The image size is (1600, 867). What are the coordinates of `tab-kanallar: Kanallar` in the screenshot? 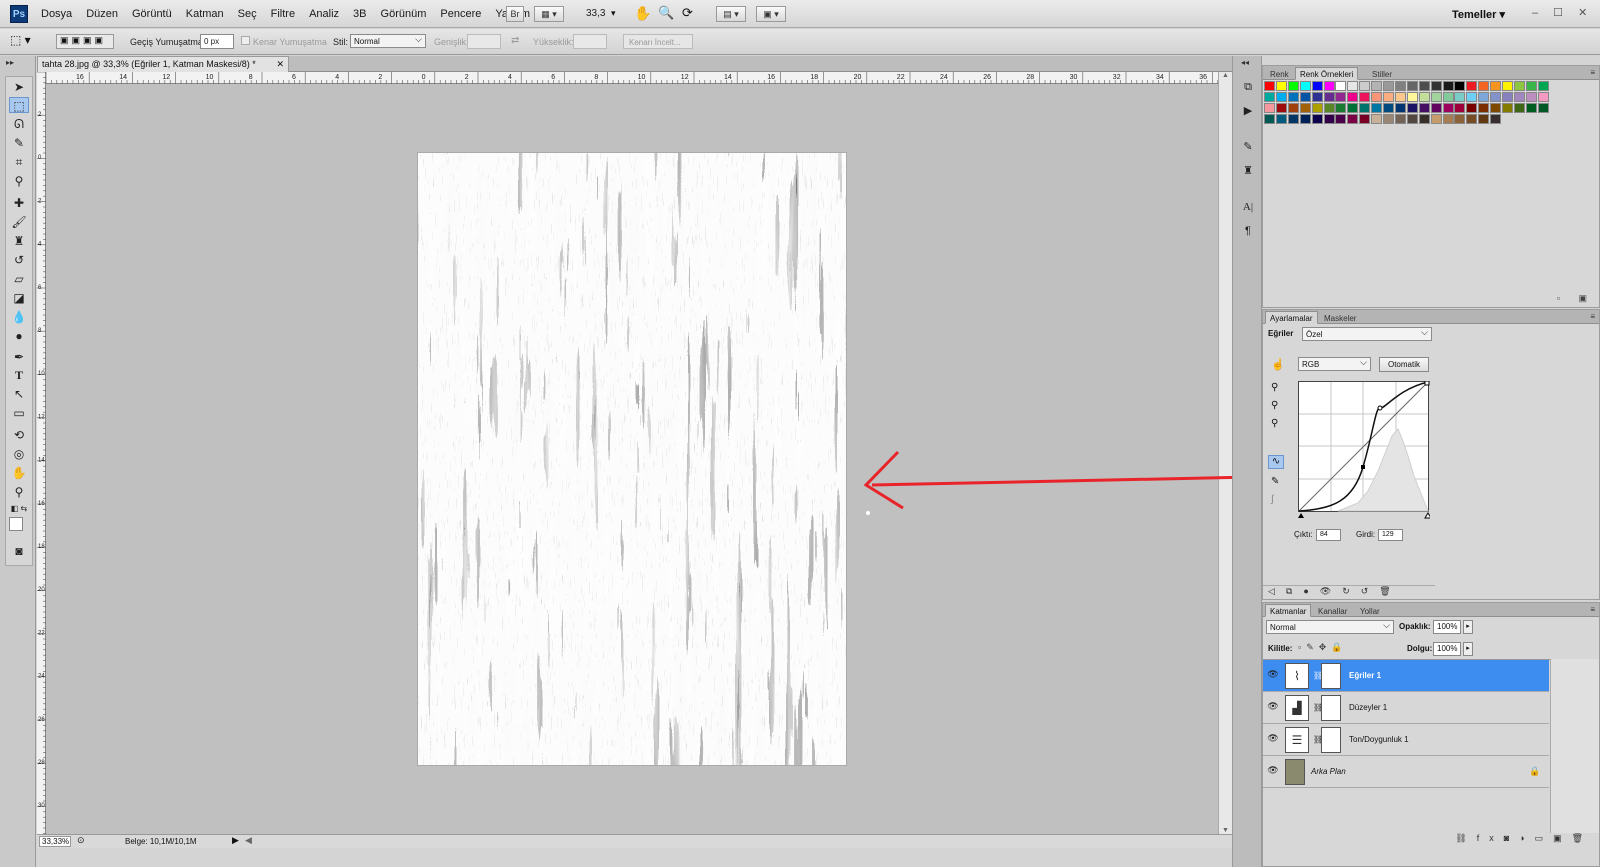 It's located at (1332, 610).